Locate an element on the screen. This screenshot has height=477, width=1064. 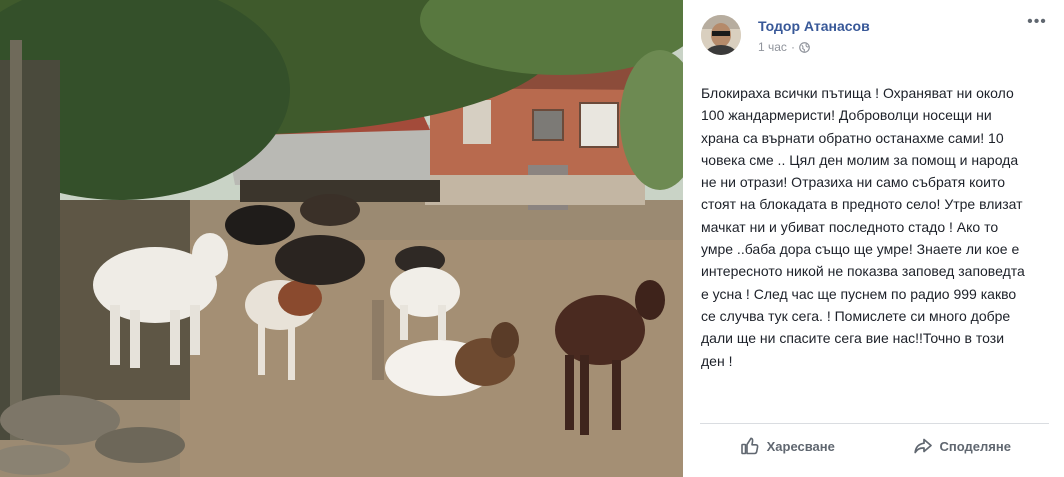
author-name: Тодор Атанасов is located at coordinates (814, 26).